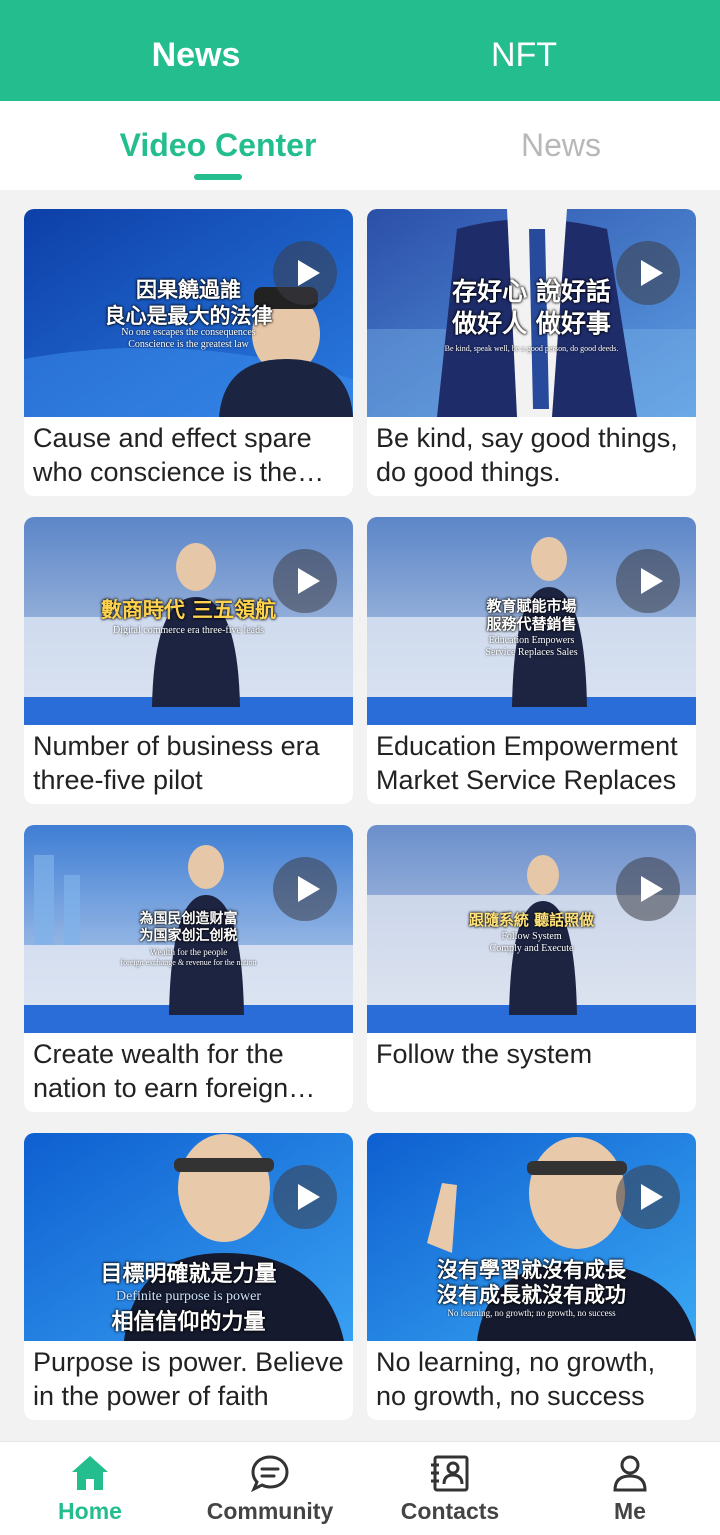  Describe the element at coordinates (190, 763) in the screenshot. I see `video-title: Number of business era three-five pilot` at that location.